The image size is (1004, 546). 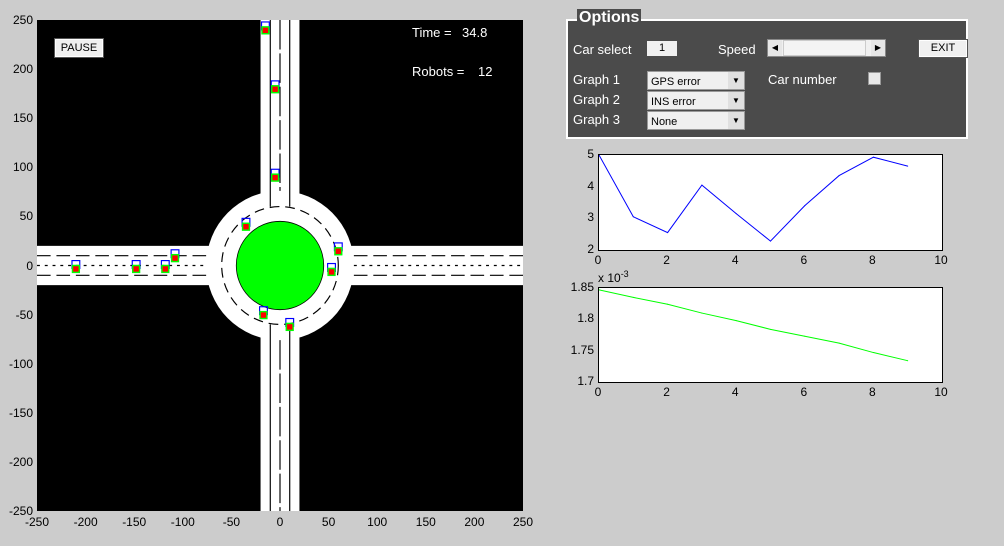 What do you see at coordinates (26, 216) in the screenshot?
I see `map-y-tick: 50` at bounding box center [26, 216].